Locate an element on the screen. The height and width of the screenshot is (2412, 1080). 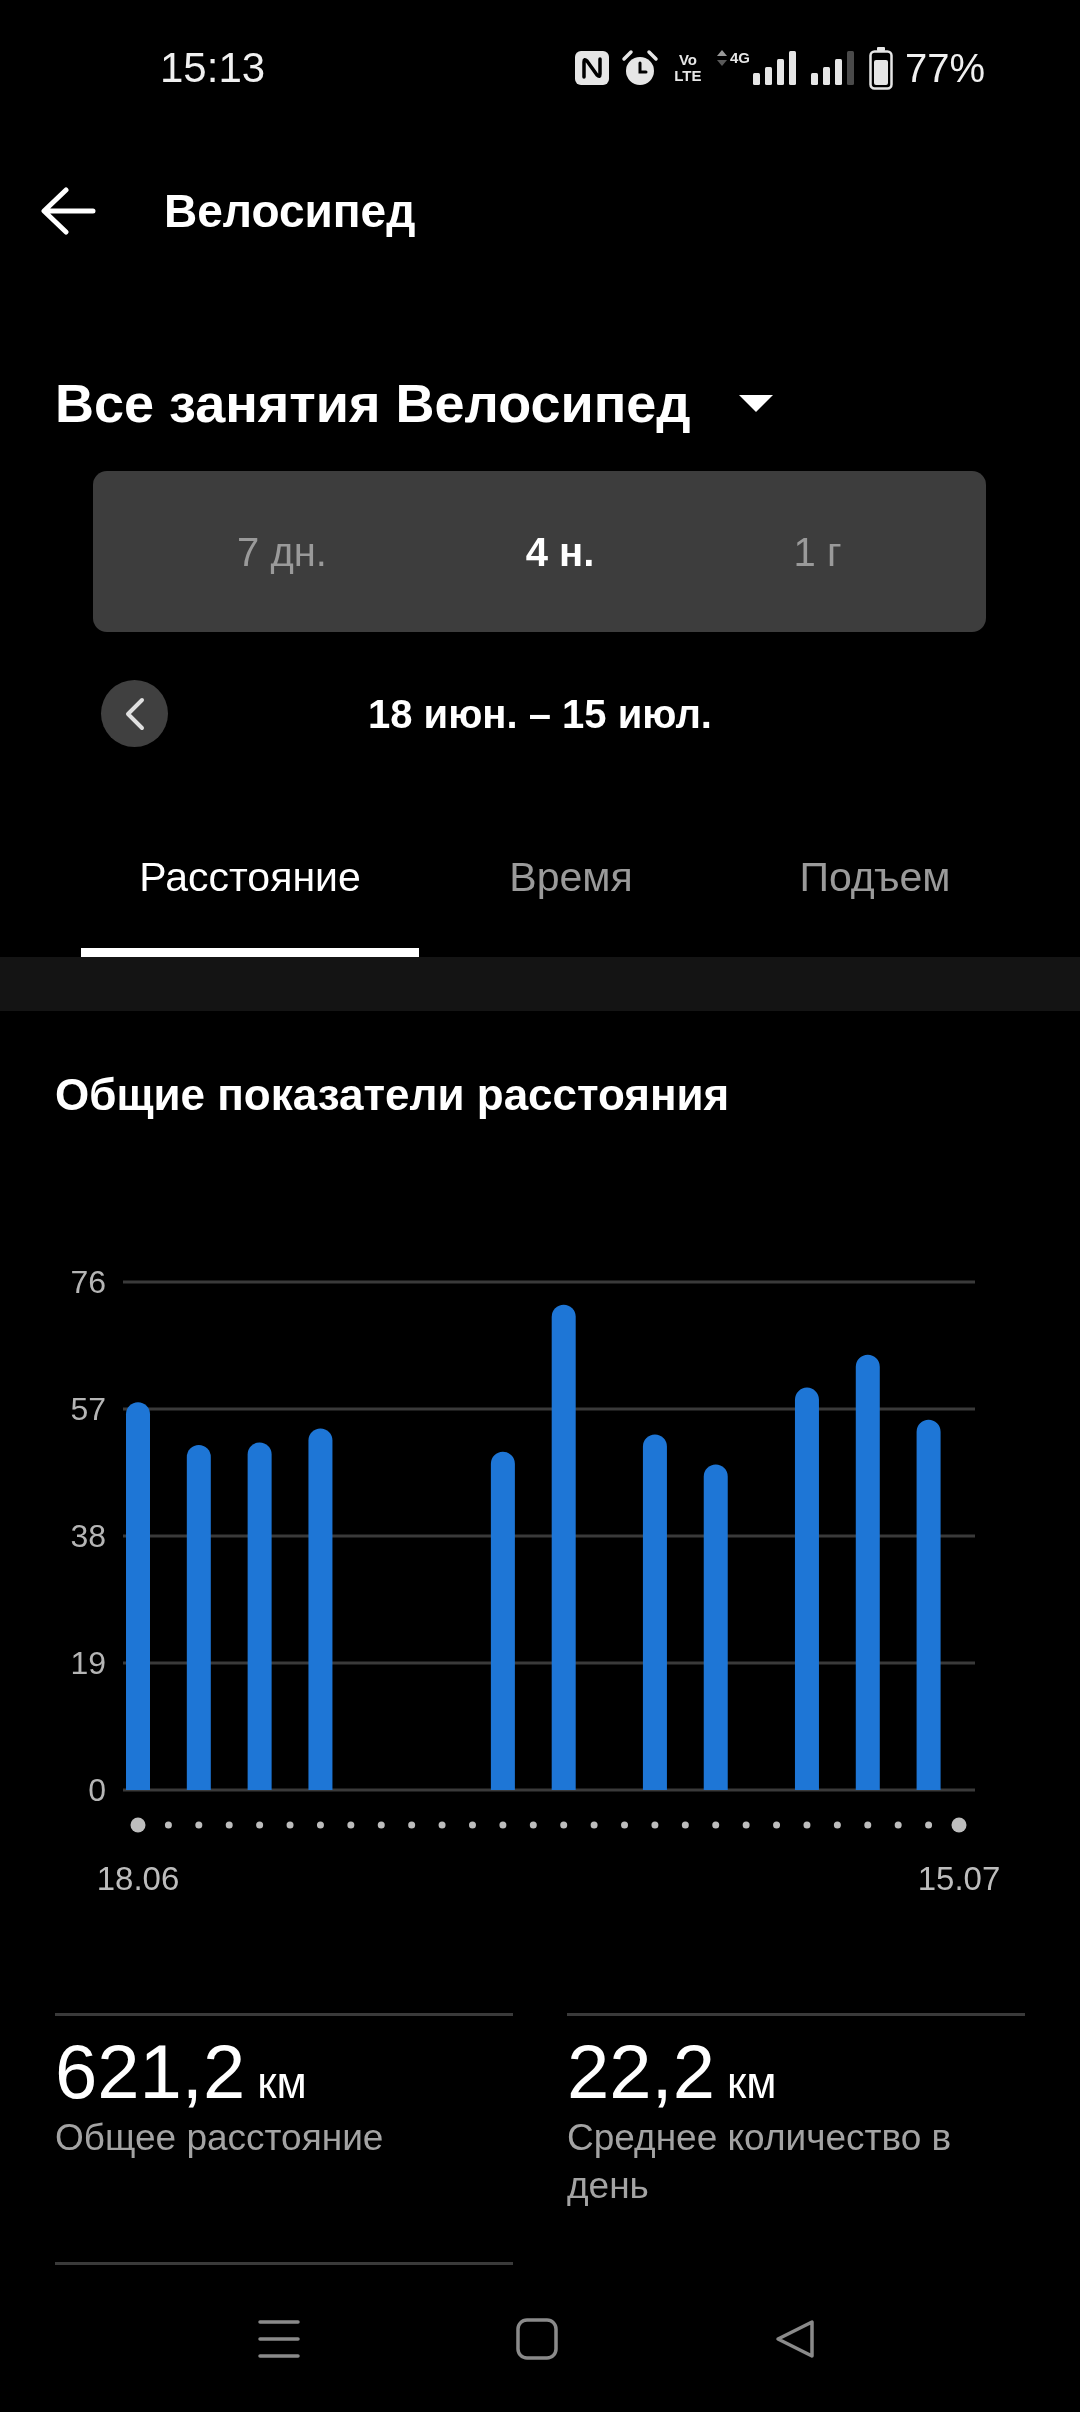
home-square-icon is located at coordinates (537, 2338).